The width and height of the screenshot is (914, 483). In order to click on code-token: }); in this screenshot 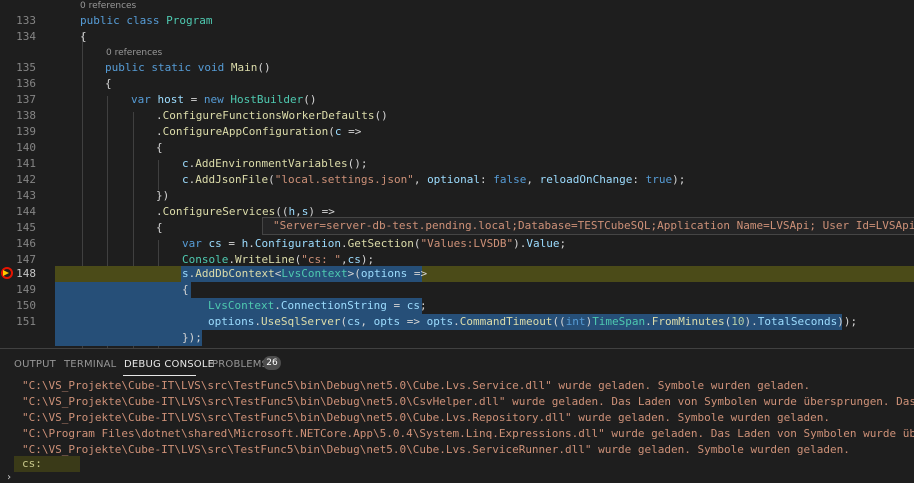, I will do `click(192, 337)`.